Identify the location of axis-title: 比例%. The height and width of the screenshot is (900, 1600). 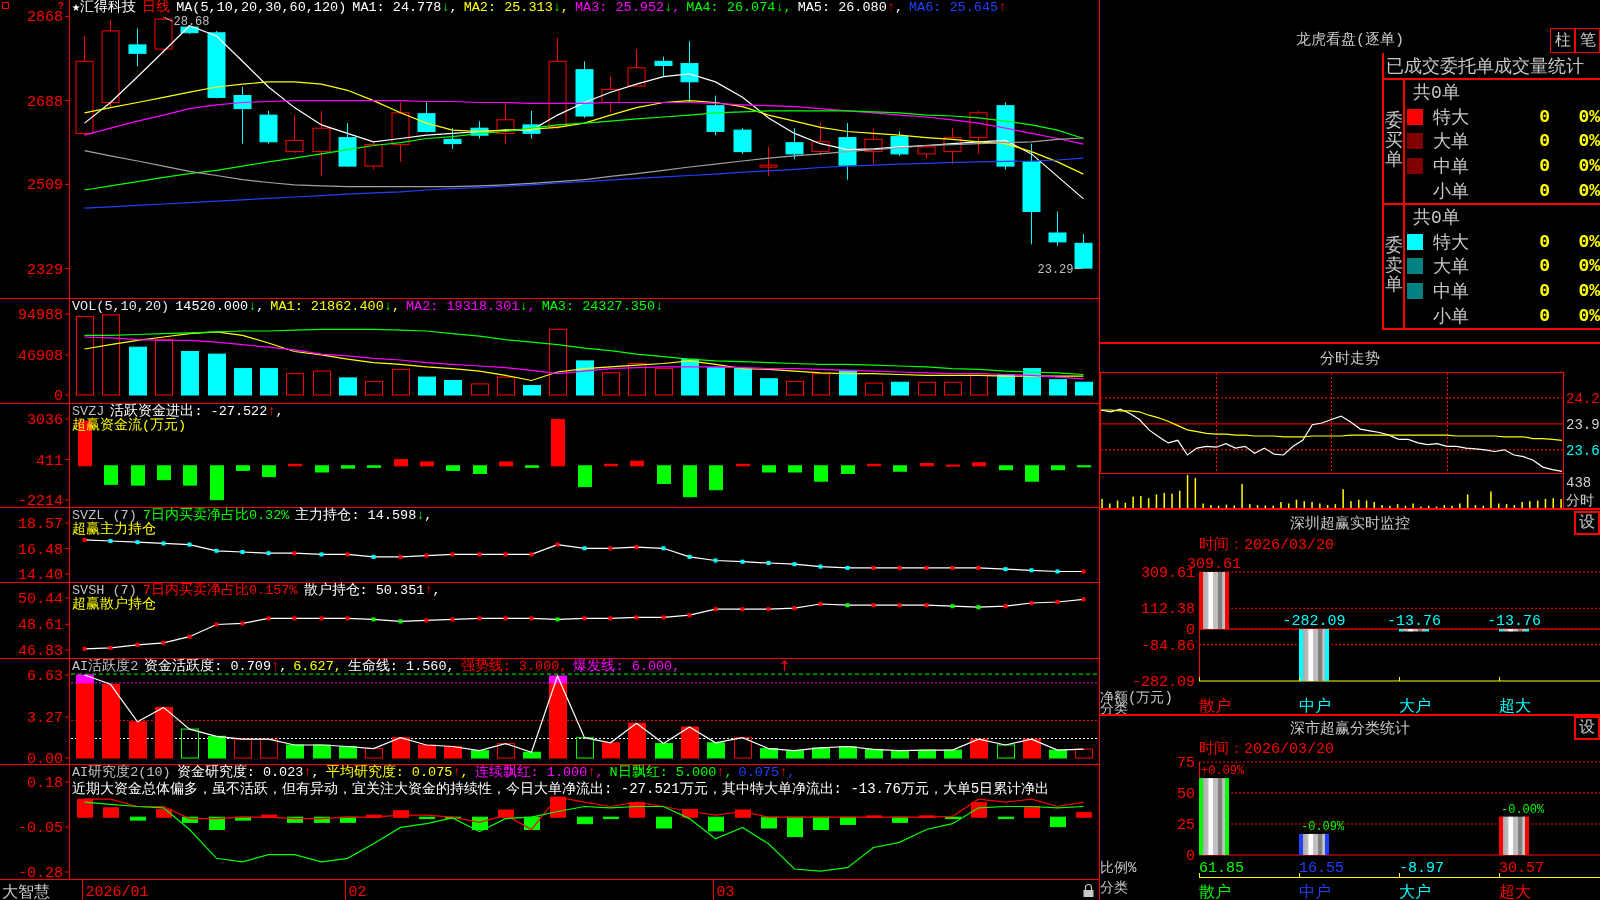
(1118, 868).